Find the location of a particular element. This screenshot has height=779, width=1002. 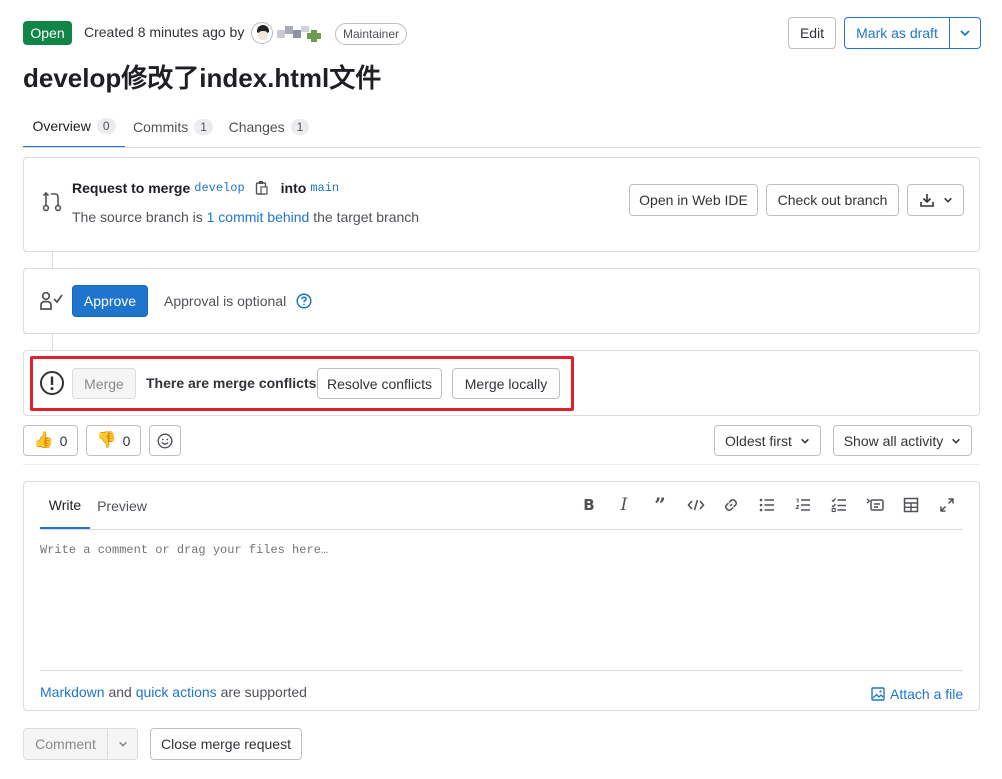

tab-commits: Commits 1 is located at coordinates (173, 127).